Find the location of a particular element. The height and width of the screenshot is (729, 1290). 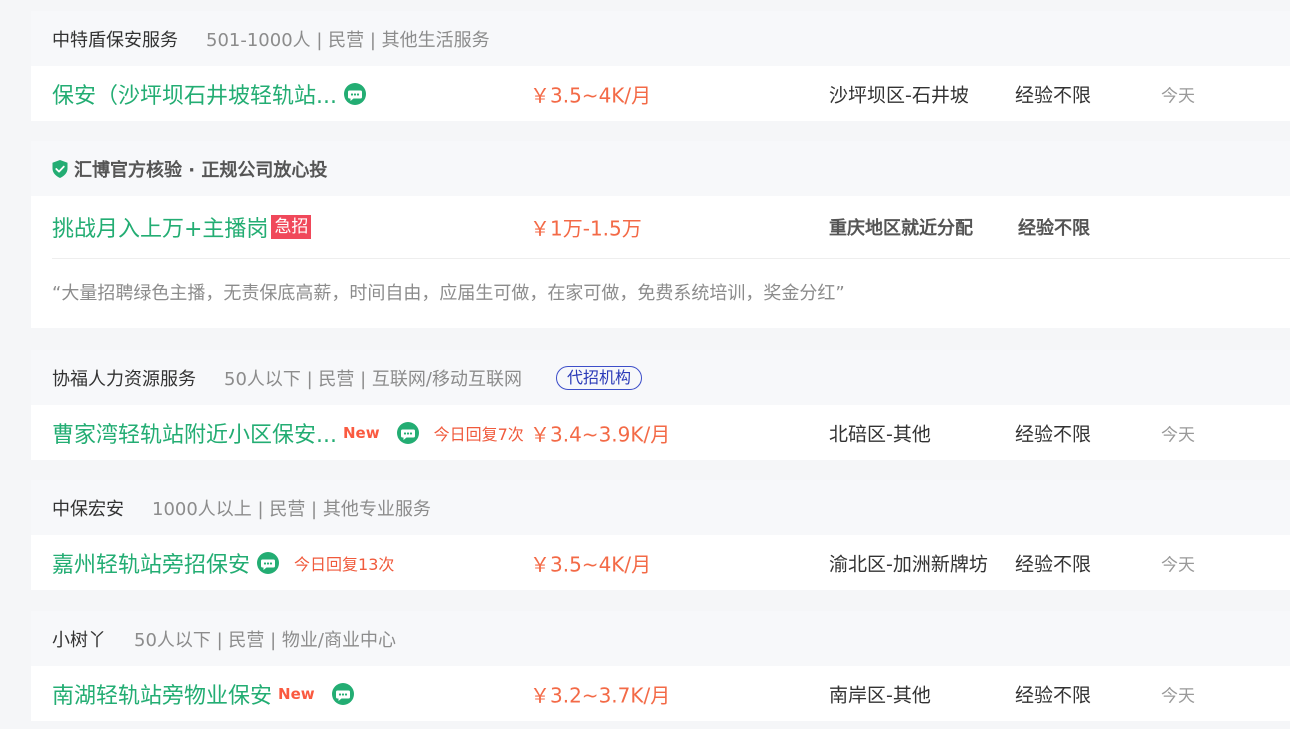

job-title-group: 南湖轻轨站旁物业保安 New is located at coordinates (203, 694).